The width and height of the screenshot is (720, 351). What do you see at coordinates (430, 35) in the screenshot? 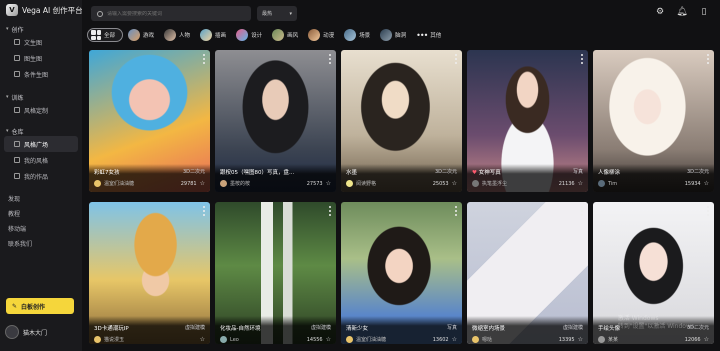
I see `category-other: ••• 其他` at bounding box center [430, 35].